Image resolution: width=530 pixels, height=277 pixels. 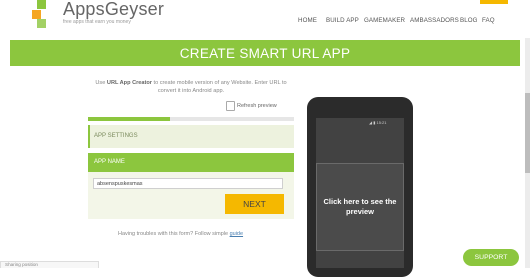 I want to click on app-settings-label: APP SETTINGS, so click(x=116, y=136).